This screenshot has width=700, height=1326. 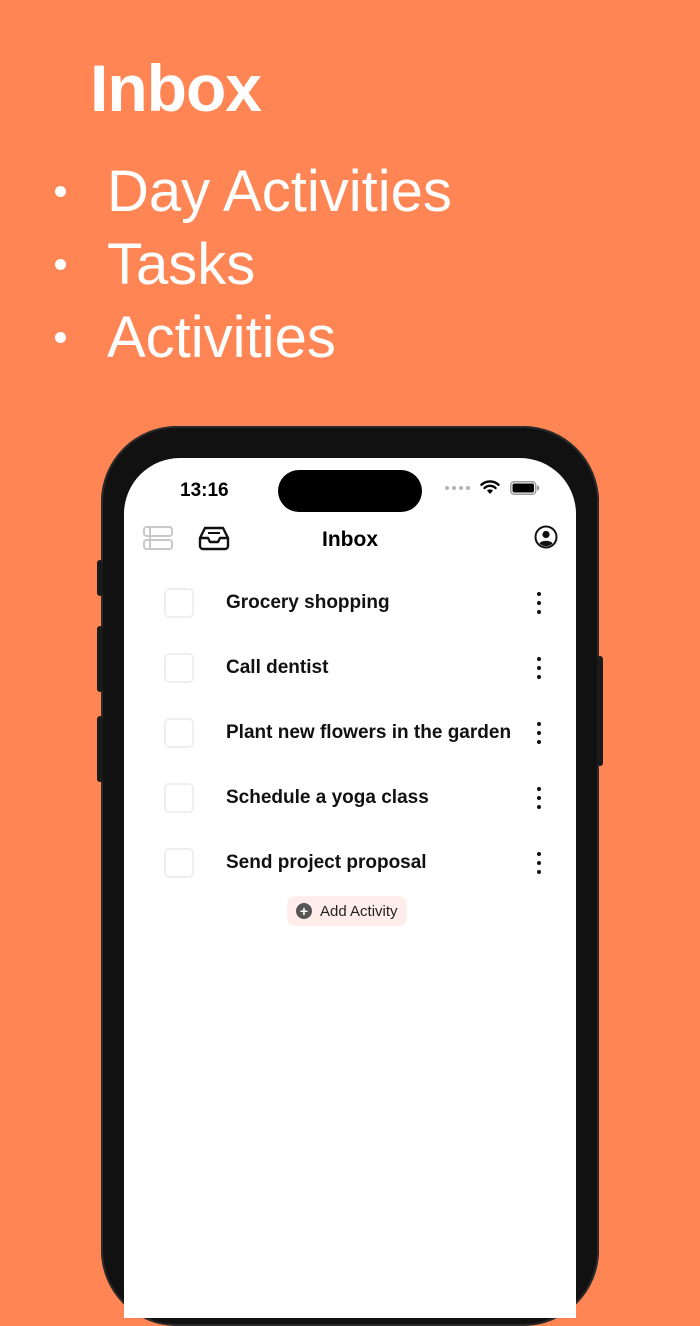 I want to click on dynamic-island, so click(x=350, y=491).